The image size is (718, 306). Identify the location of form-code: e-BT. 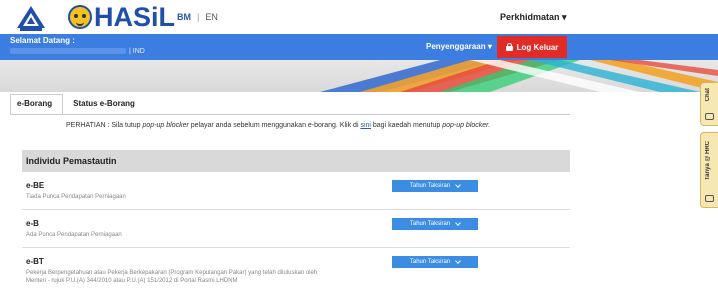
(35, 261).